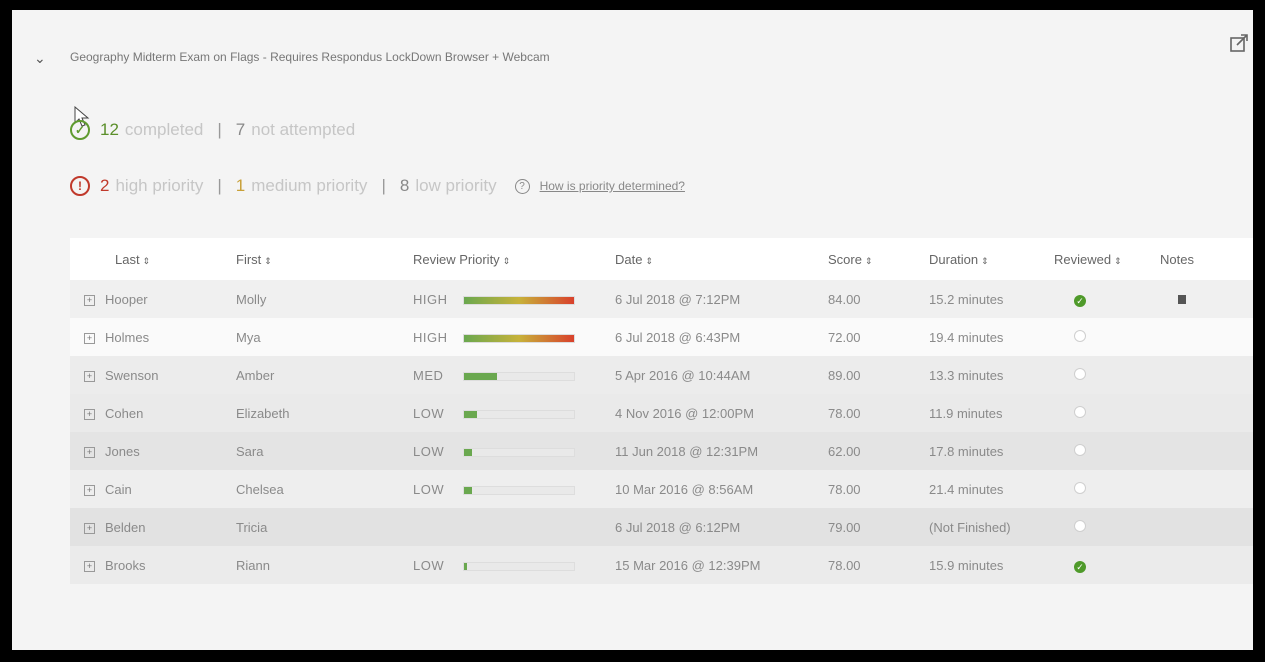  What do you see at coordinates (253, 565) in the screenshot?
I see `first-name: Riann` at bounding box center [253, 565].